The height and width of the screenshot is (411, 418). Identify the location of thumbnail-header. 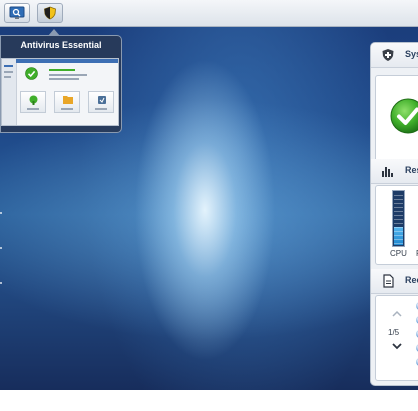
(67, 61).